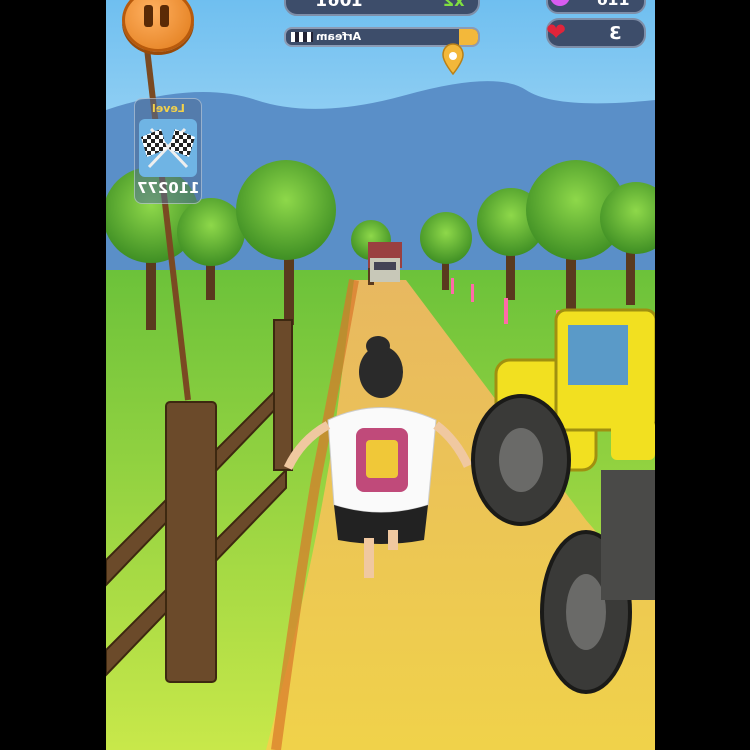  I want to click on gem-icon, so click(560, 3).